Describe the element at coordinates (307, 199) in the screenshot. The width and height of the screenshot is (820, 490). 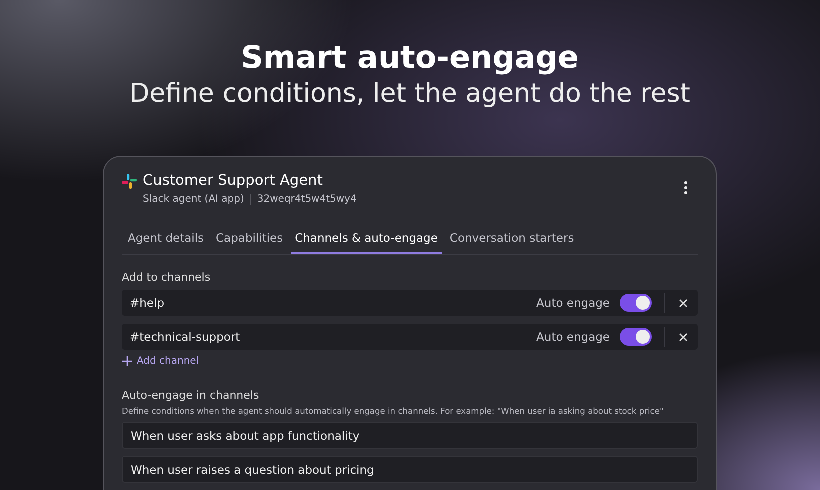
I see `agent-id: 32weqr4t5w4t5wy4` at that location.